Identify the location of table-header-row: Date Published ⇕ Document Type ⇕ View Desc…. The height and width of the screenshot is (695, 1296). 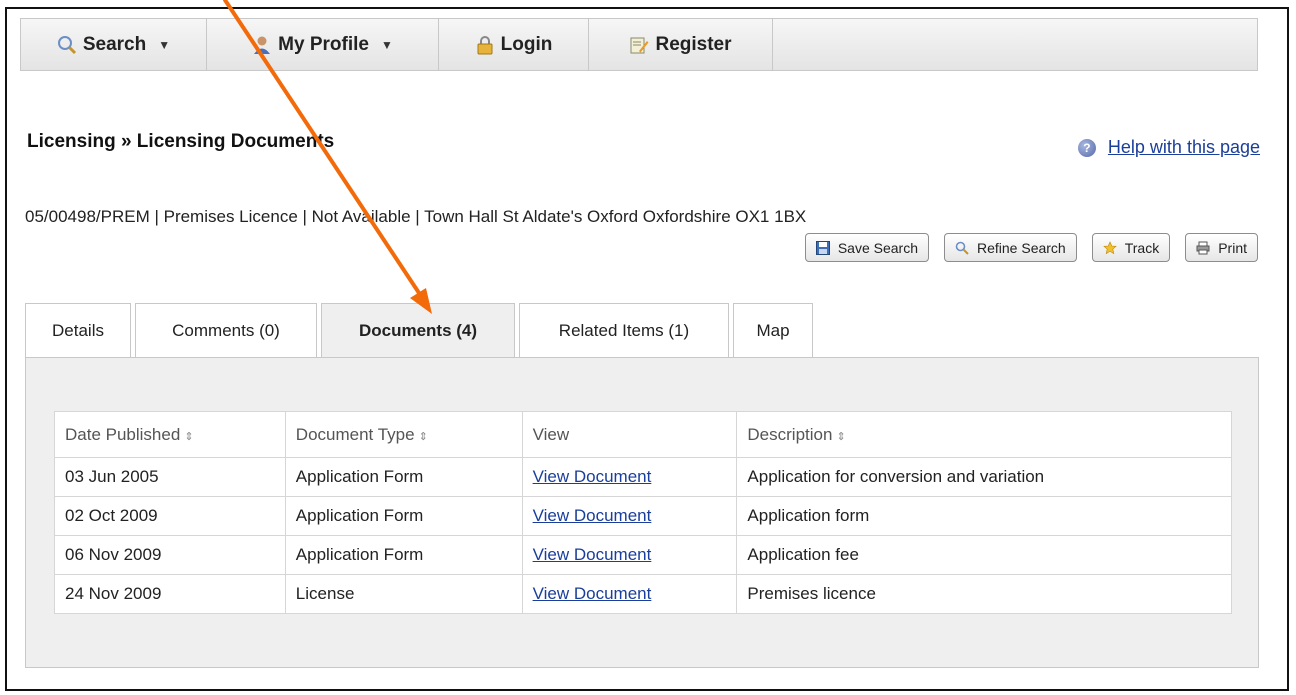
(643, 434).